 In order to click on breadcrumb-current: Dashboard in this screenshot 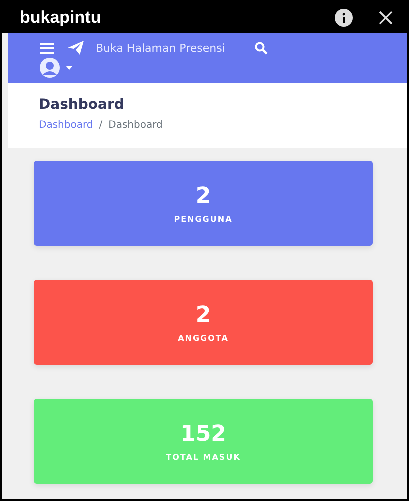, I will do `click(135, 125)`.